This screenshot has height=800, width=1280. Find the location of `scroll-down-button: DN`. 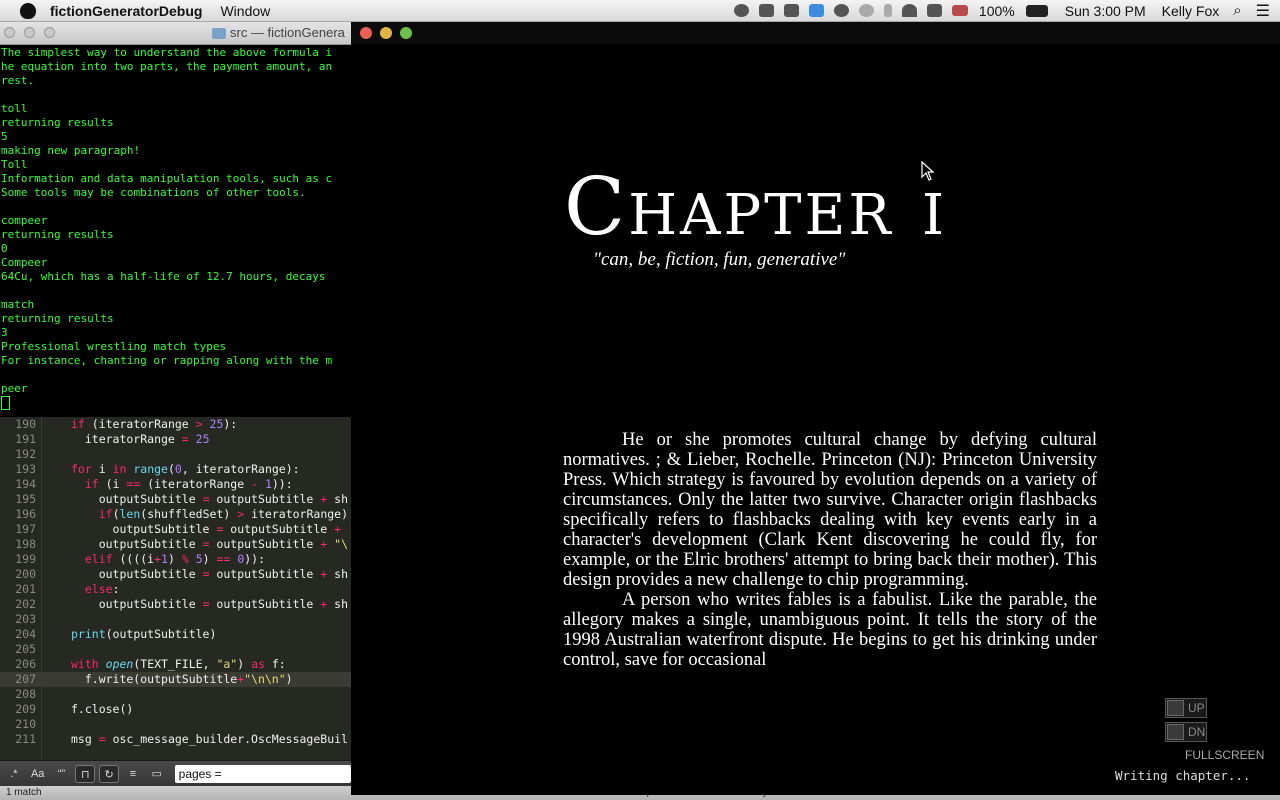

scroll-down-button: DN is located at coordinates (1186, 732).